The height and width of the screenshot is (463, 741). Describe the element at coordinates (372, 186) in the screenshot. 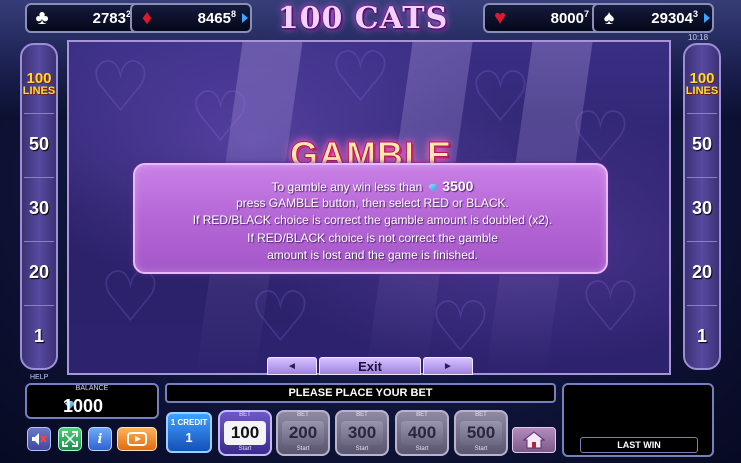

I see `gamble-text-line-1: To gamble any win less than 3500` at that location.